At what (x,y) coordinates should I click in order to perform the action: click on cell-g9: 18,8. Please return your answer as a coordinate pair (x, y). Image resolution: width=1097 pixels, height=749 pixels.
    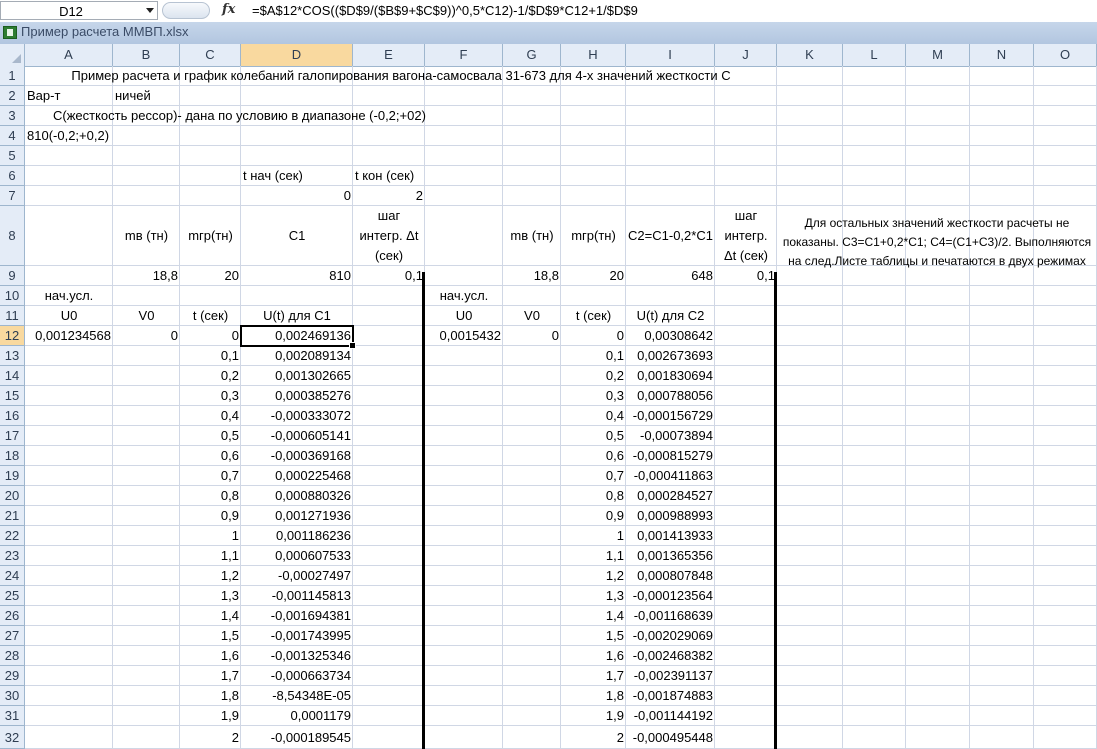
    Looking at the image, I should click on (532, 276).